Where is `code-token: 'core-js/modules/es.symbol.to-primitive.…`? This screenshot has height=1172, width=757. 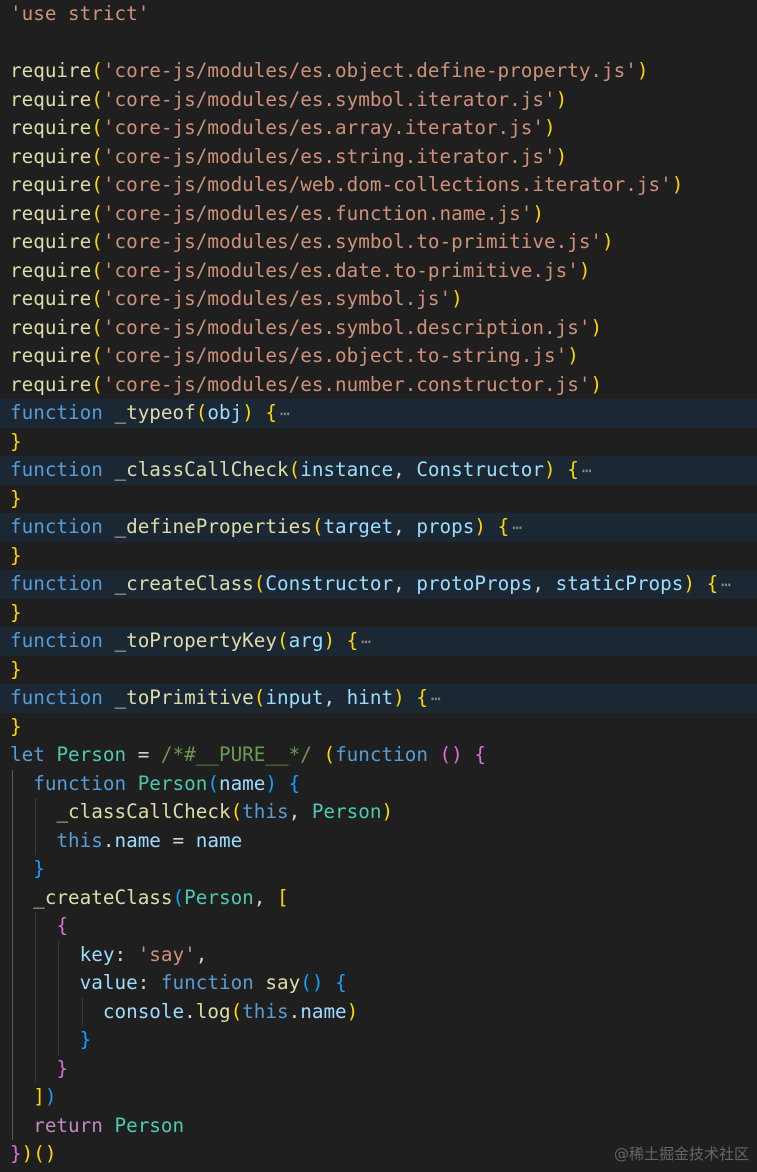
code-token: 'core-js/modules/es.symbol.to-primitive.… is located at coordinates (352, 241).